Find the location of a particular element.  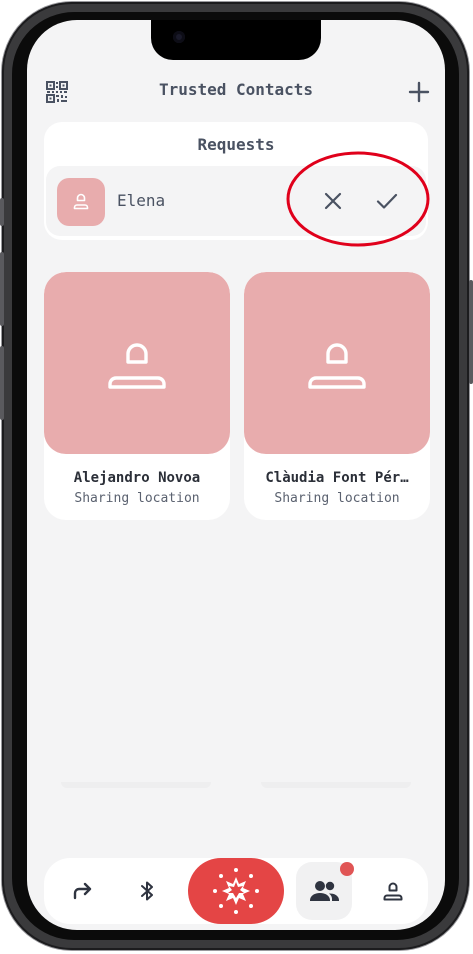

nav-share-button is located at coordinates (83, 891).